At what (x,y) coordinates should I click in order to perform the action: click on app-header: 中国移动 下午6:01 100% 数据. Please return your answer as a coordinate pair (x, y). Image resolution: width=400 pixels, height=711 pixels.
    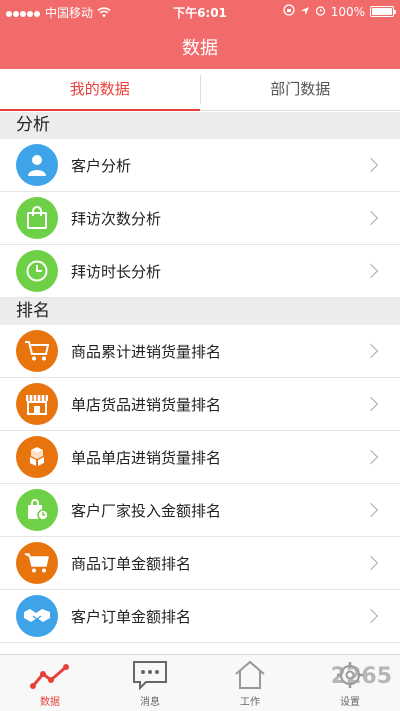
    Looking at the image, I should click on (200, 34).